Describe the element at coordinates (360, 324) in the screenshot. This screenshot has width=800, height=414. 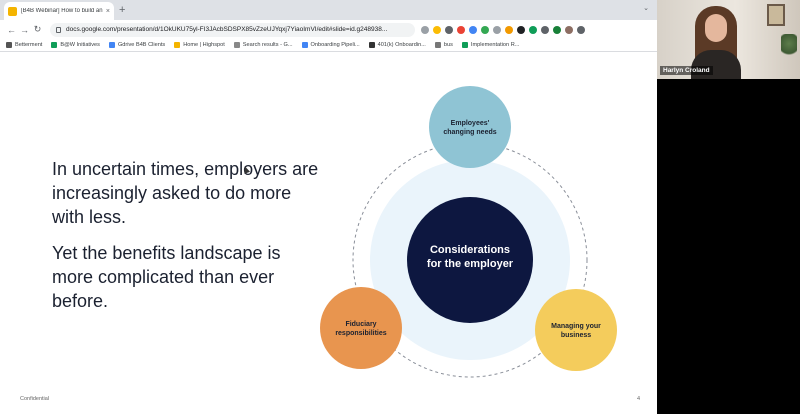
I see `left-node-line1: Fiduciary` at that location.